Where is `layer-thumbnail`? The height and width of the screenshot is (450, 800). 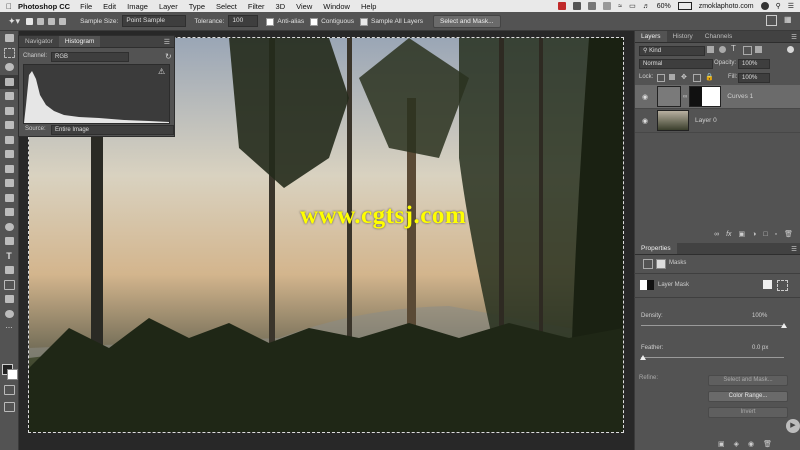 layer-thumbnail is located at coordinates (673, 120).